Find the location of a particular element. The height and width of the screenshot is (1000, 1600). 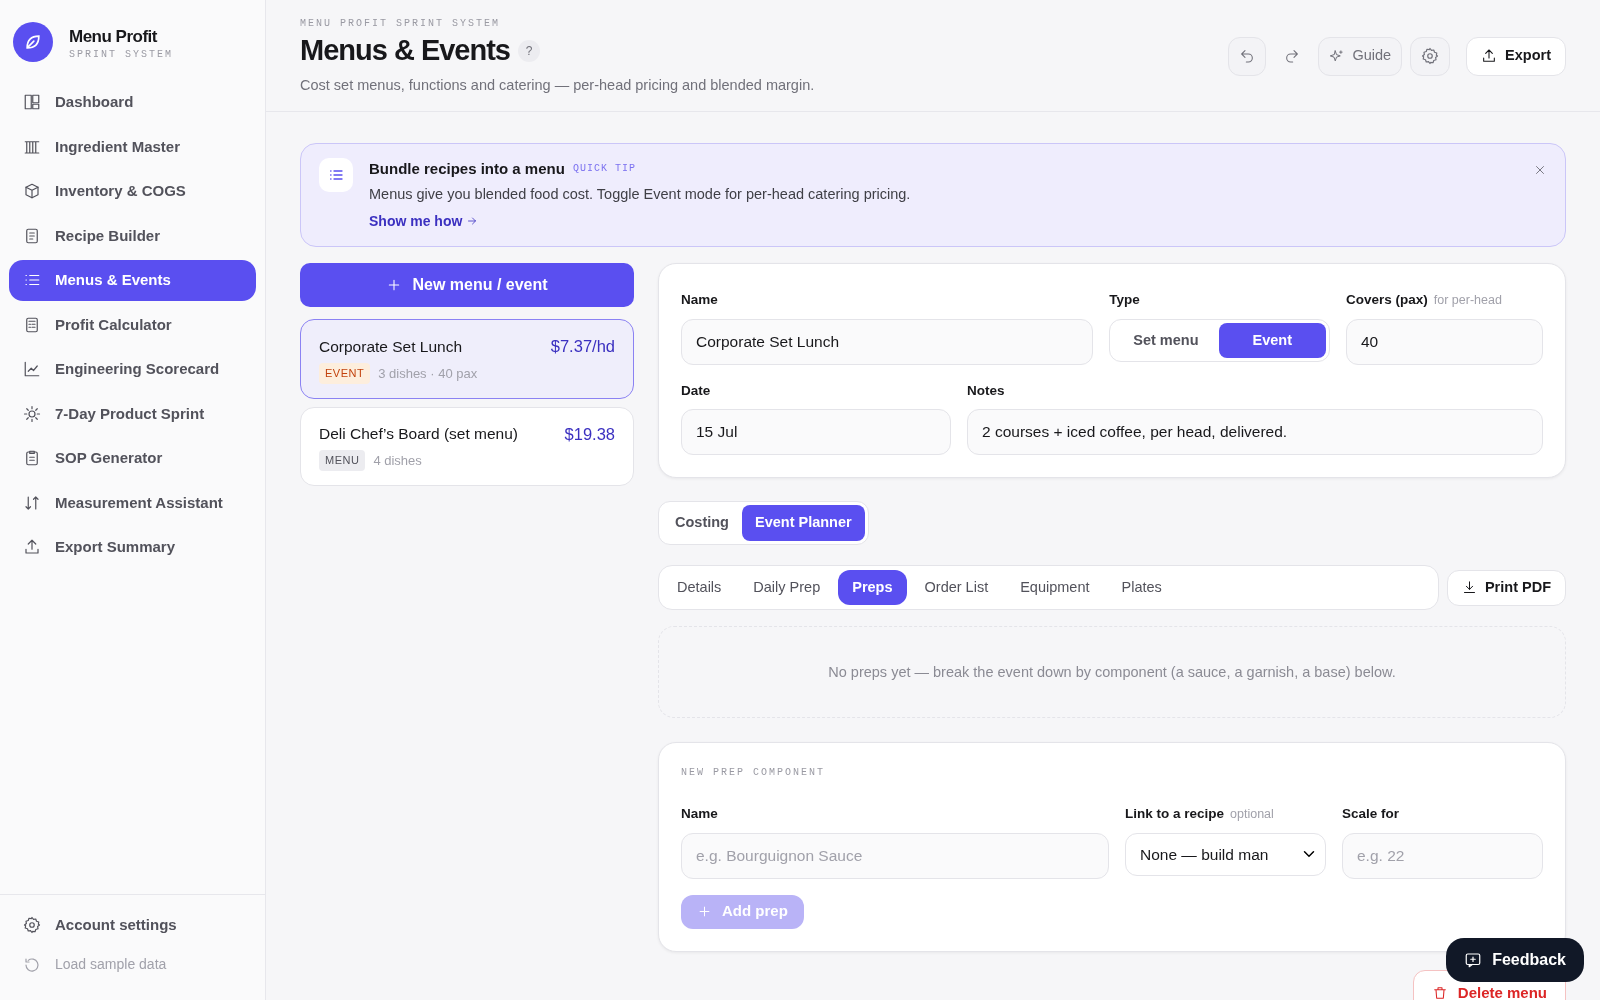

field-label: Scale for is located at coordinates (1371, 814).